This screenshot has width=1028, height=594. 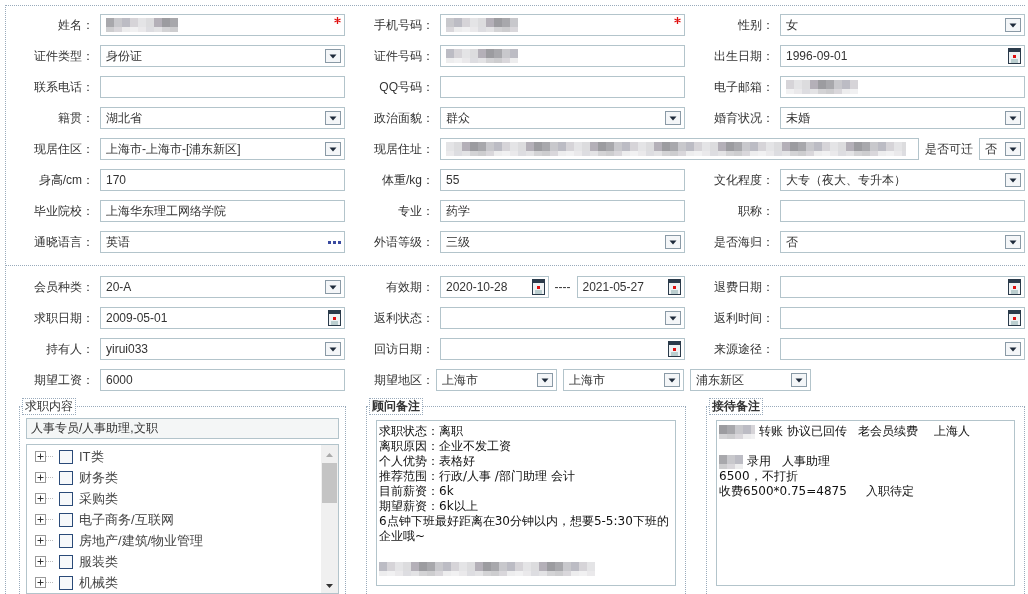 I want to click on field-label: 证件类型：, so click(x=64, y=56).